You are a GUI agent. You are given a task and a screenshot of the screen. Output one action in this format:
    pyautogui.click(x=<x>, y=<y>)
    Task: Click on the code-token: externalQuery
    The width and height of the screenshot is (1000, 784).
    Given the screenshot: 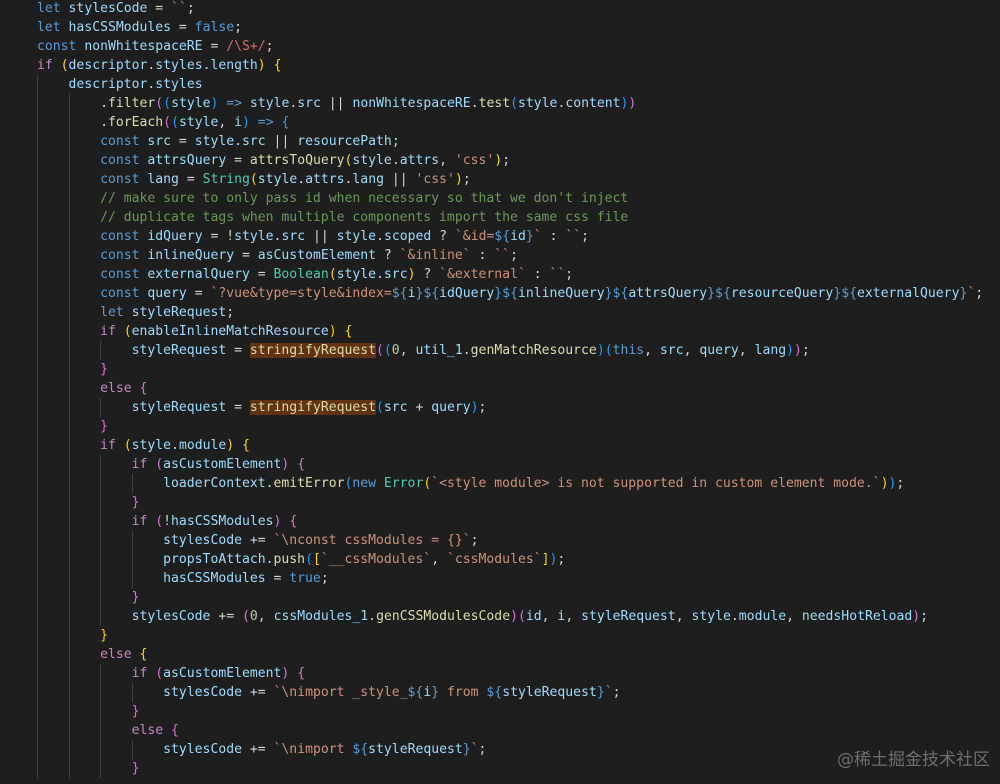 What is the action you would take?
    pyautogui.click(x=908, y=293)
    